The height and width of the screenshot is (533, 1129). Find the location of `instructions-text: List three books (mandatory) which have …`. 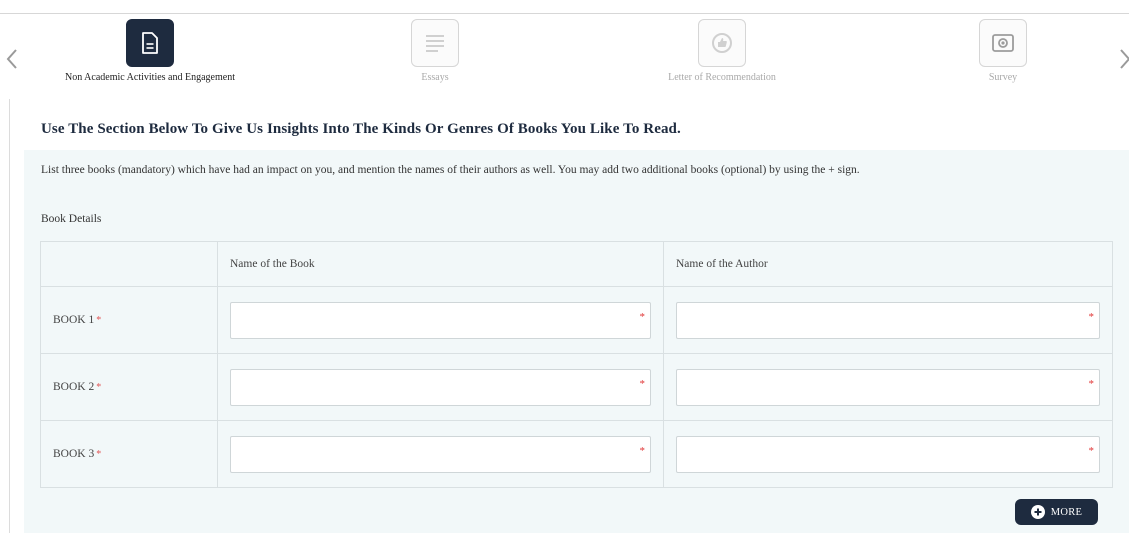

instructions-text: List three books (mandatory) which have … is located at coordinates (450, 170).